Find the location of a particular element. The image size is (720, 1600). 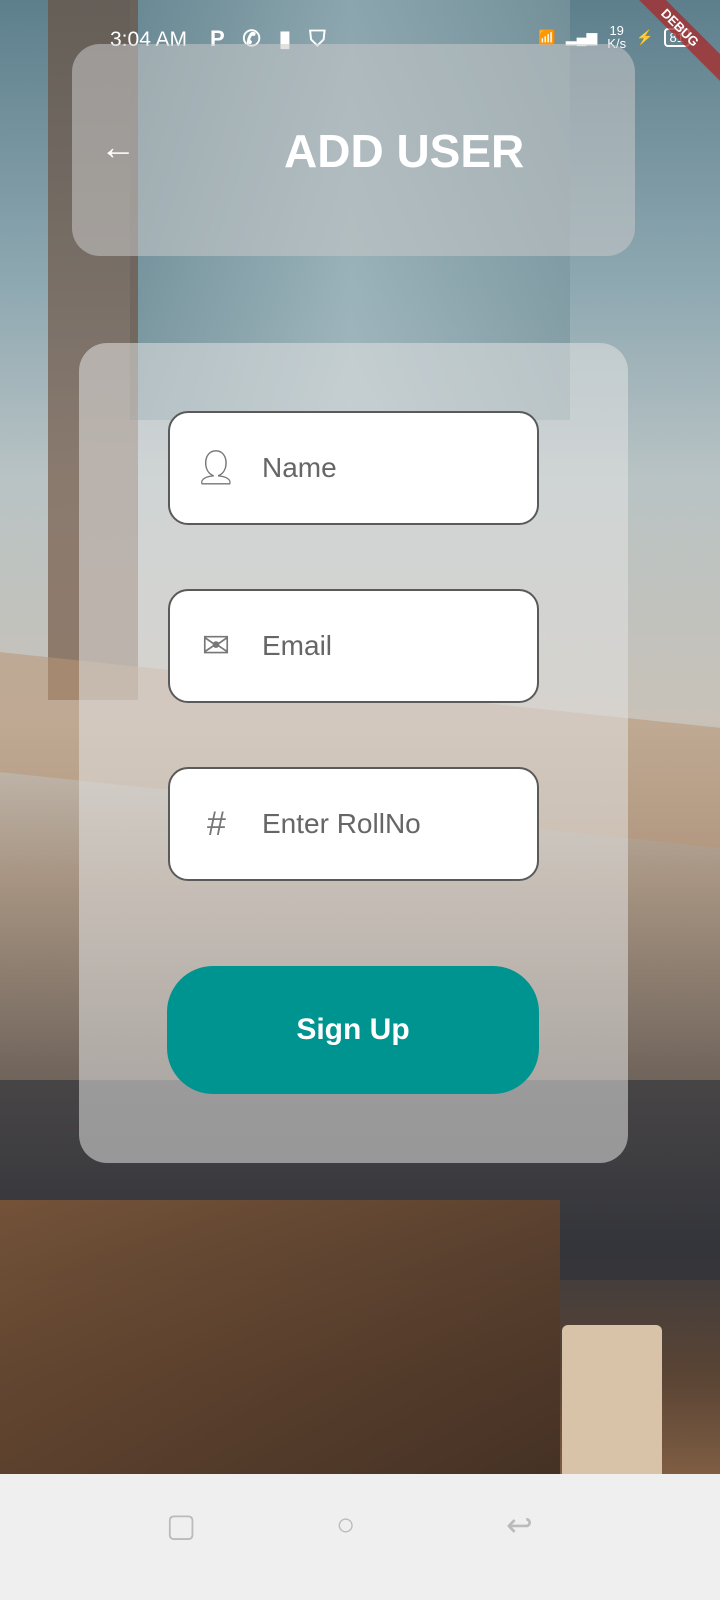

rollno-input is located at coordinates (392, 824).